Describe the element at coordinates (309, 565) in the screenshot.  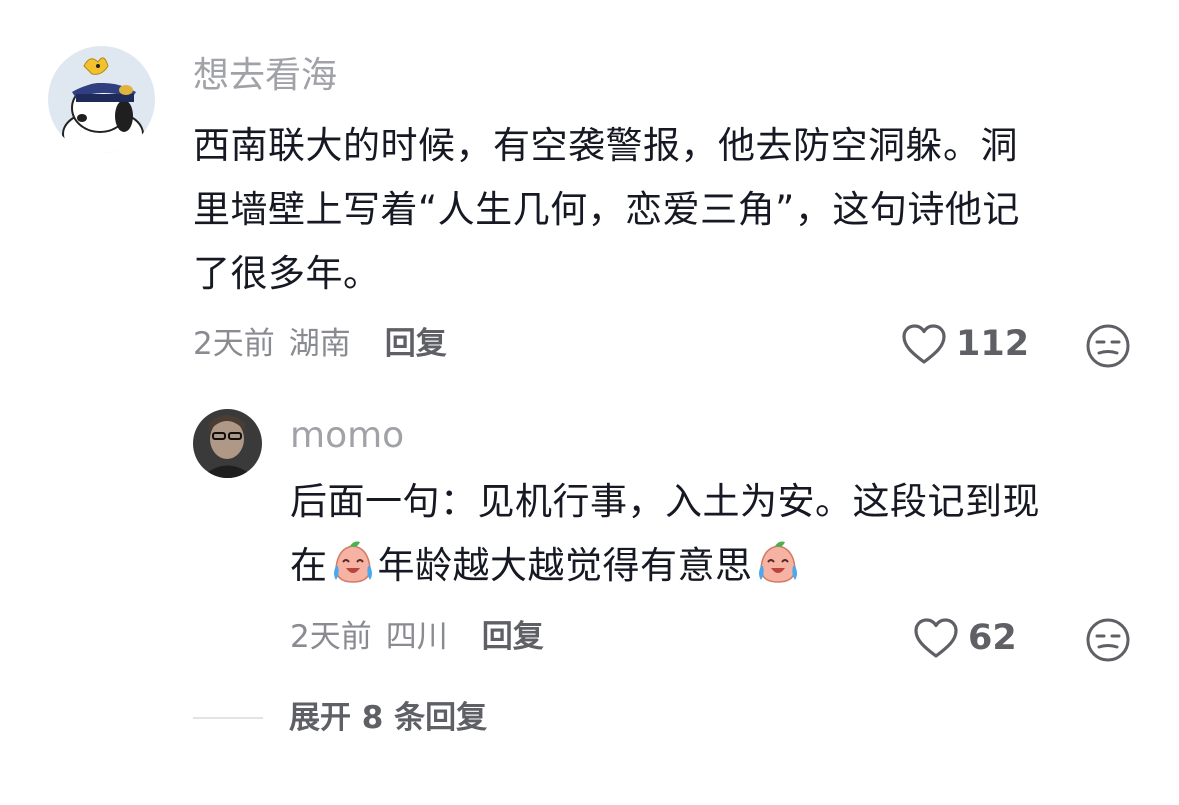
I see `reply-text-segment: 在` at that location.